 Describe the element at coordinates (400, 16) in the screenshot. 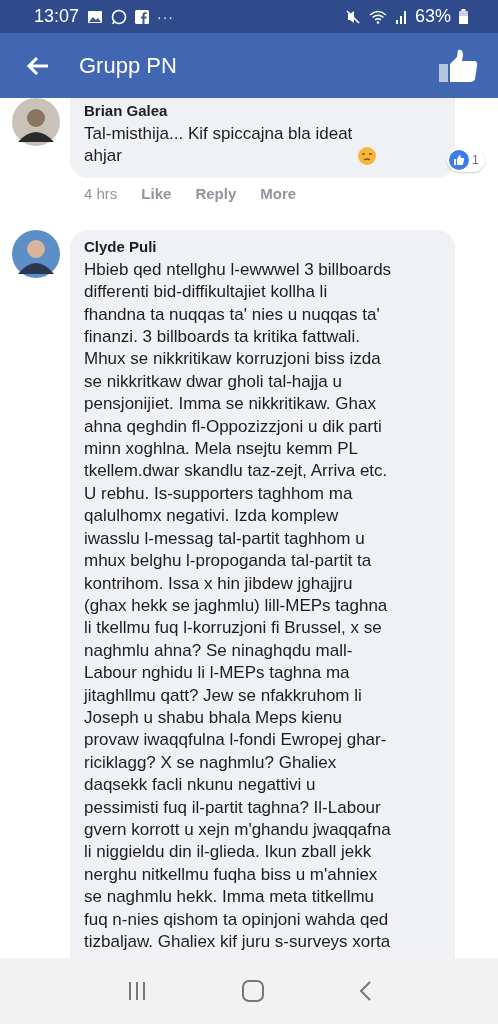

I see `signal-icon` at that location.